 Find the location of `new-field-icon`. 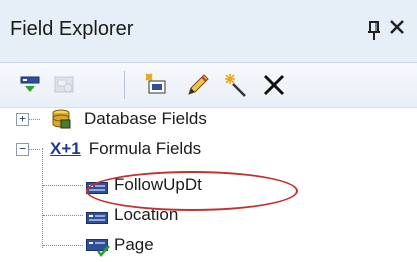

new-field-icon is located at coordinates (156, 85).